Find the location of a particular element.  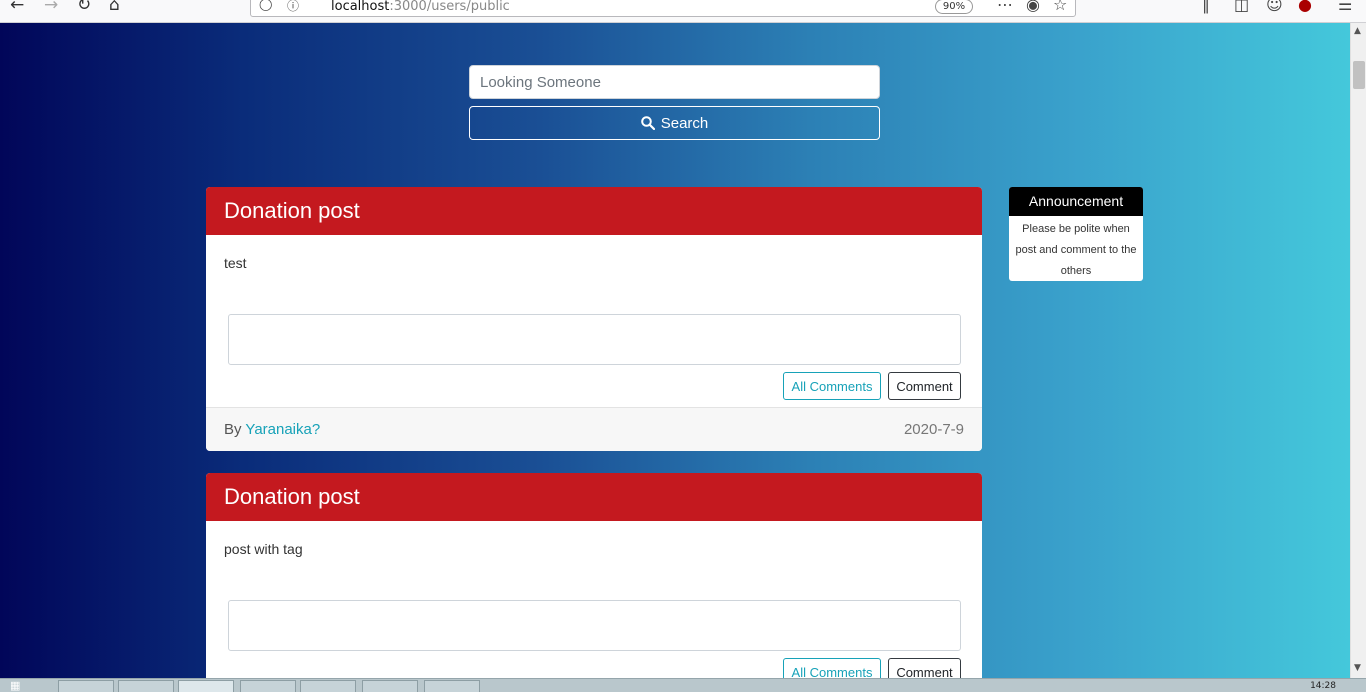

post-content: post with tag is located at coordinates (263, 549).